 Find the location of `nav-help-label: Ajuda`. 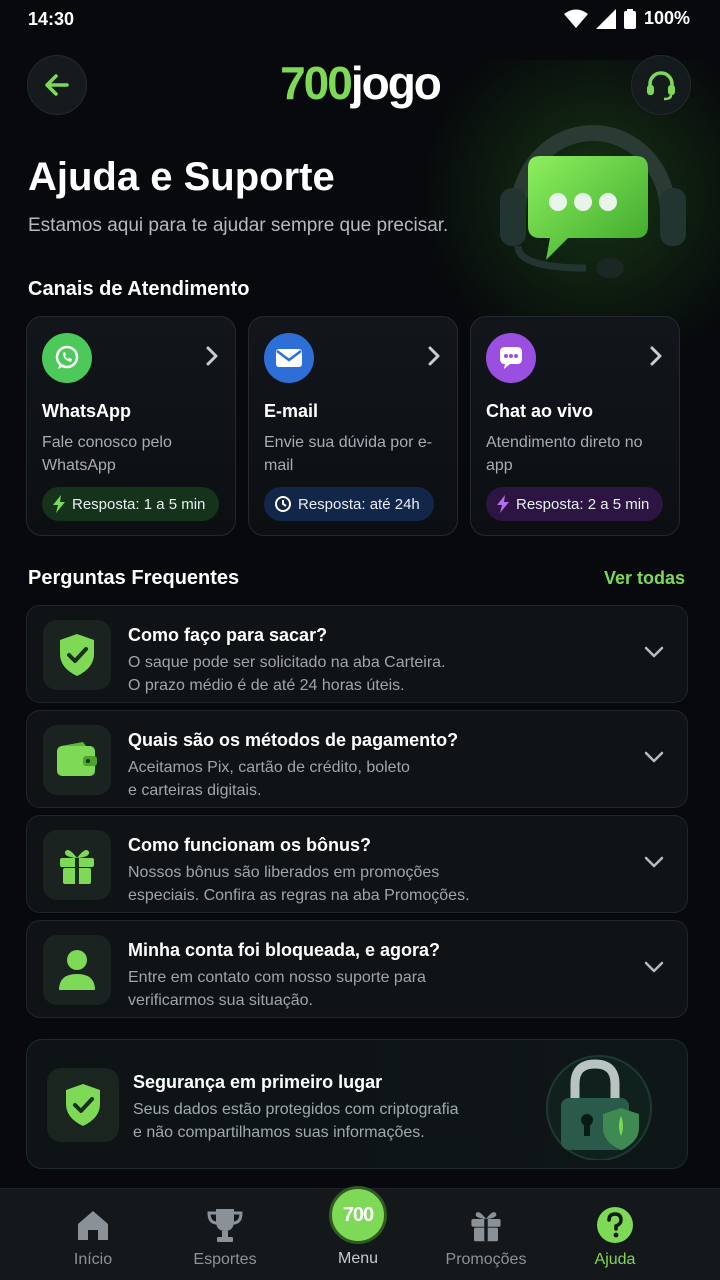

nav-help-label: Ajuda is located at coordinates (615, 1259).